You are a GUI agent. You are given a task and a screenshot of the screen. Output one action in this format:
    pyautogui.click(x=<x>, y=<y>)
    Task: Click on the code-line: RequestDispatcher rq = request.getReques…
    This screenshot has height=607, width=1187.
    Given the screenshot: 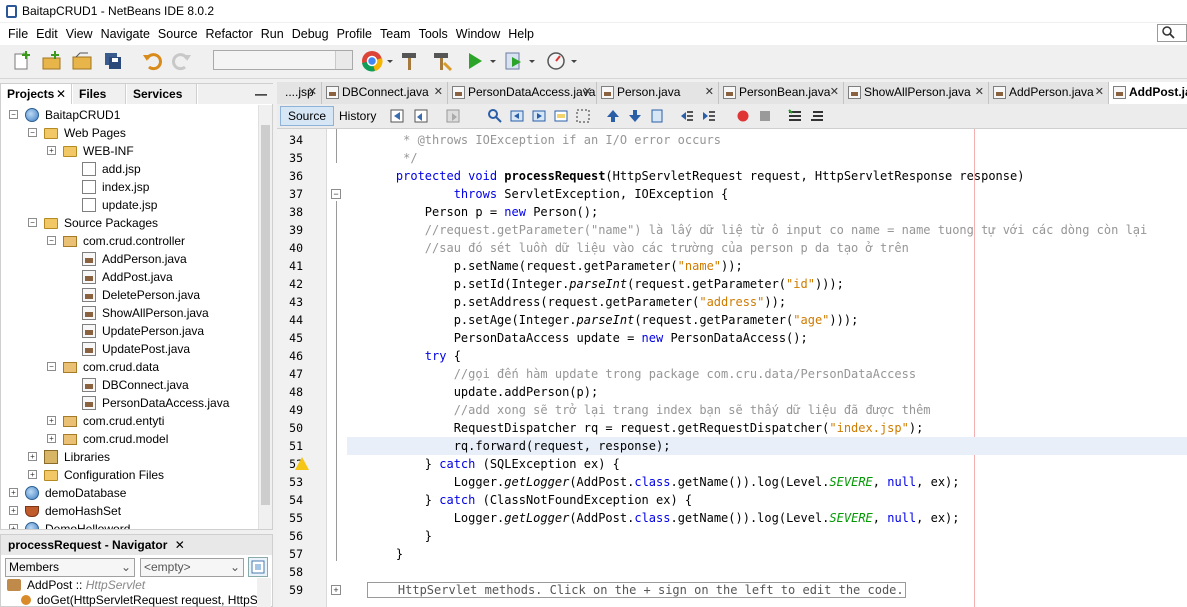 What is the action you would take?
    pyautogui.click(x=645, y=428)
    